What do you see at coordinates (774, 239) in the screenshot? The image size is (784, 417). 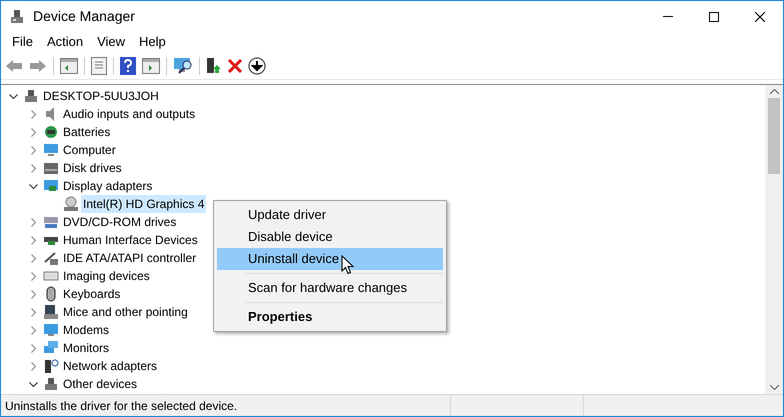 I see `scrollbar` at bounding box center [774, 239].